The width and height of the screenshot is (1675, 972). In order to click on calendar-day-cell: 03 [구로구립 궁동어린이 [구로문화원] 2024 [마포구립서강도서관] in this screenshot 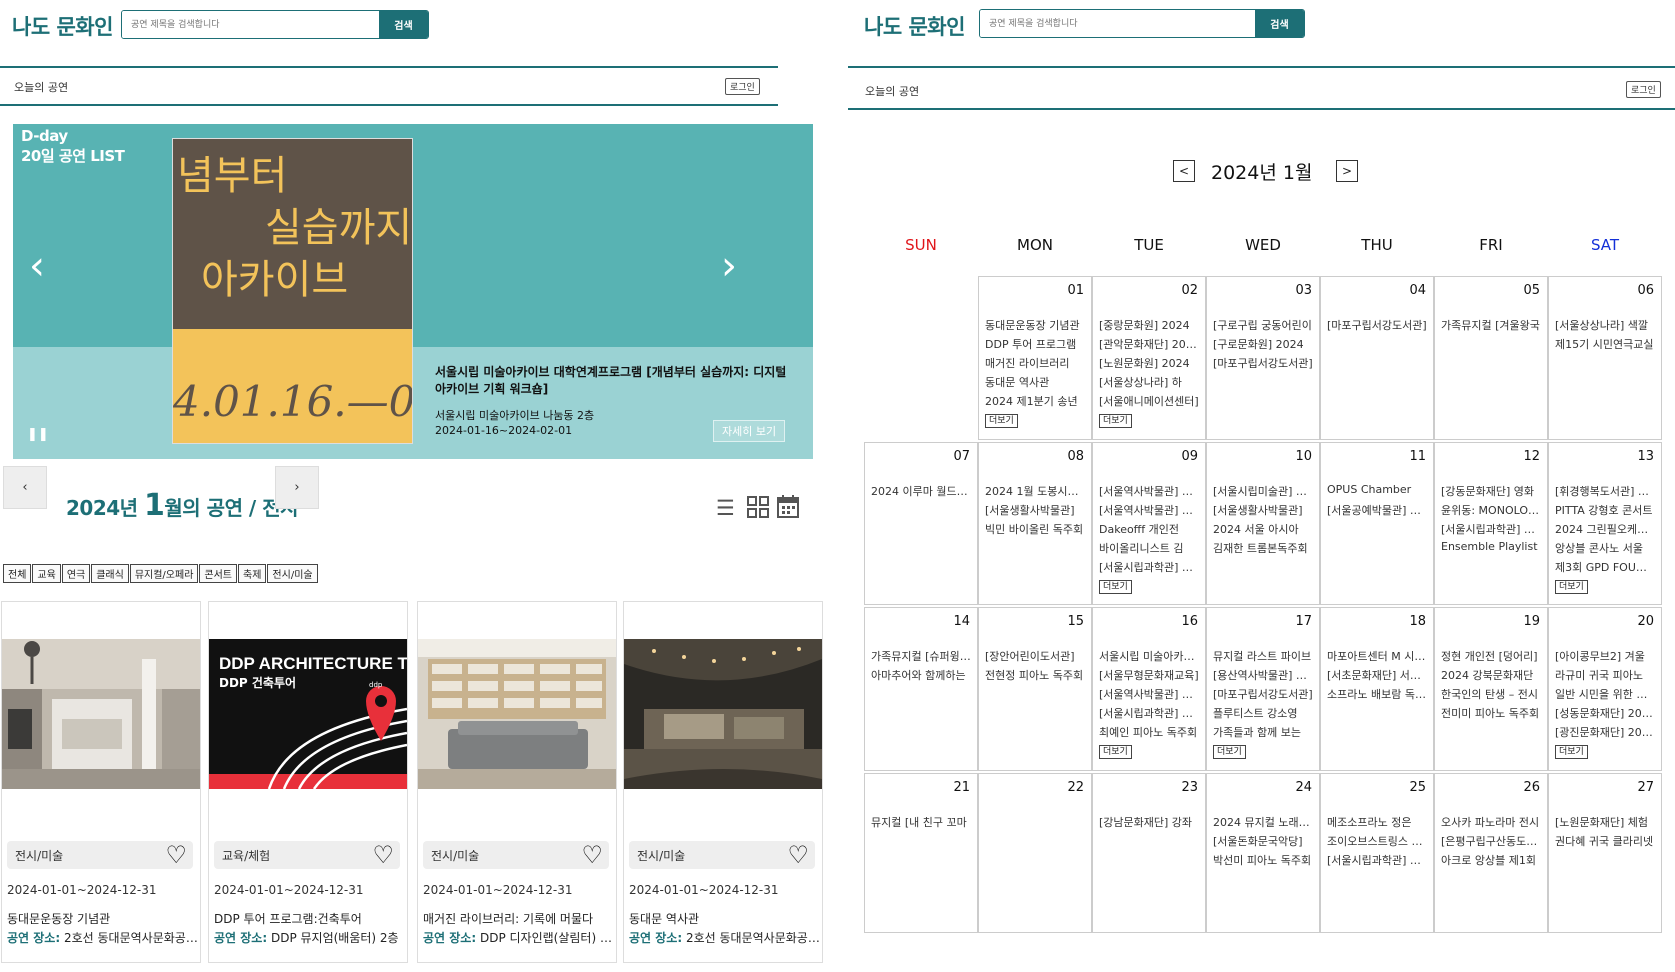, I will do `click(1263, 358)`.